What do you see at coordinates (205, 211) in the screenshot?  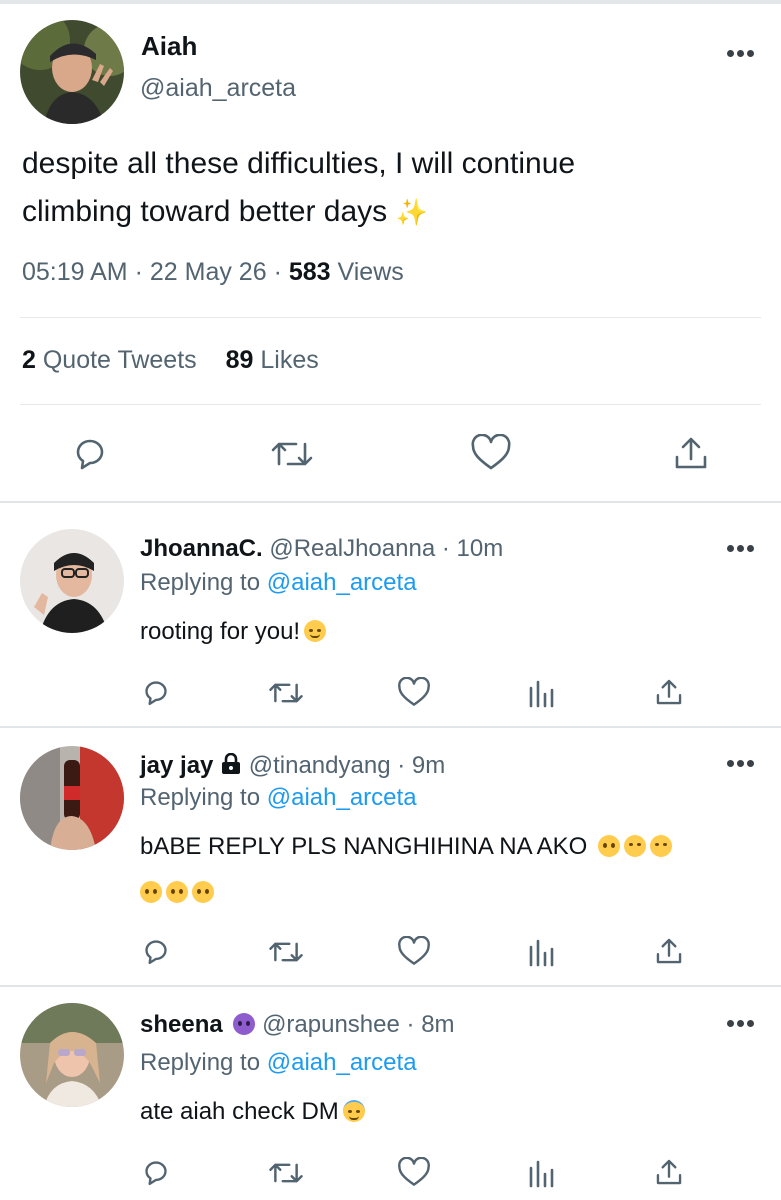 I see `tweet-text-line-2: climbing toward better days` at bounding box center [205, 211].